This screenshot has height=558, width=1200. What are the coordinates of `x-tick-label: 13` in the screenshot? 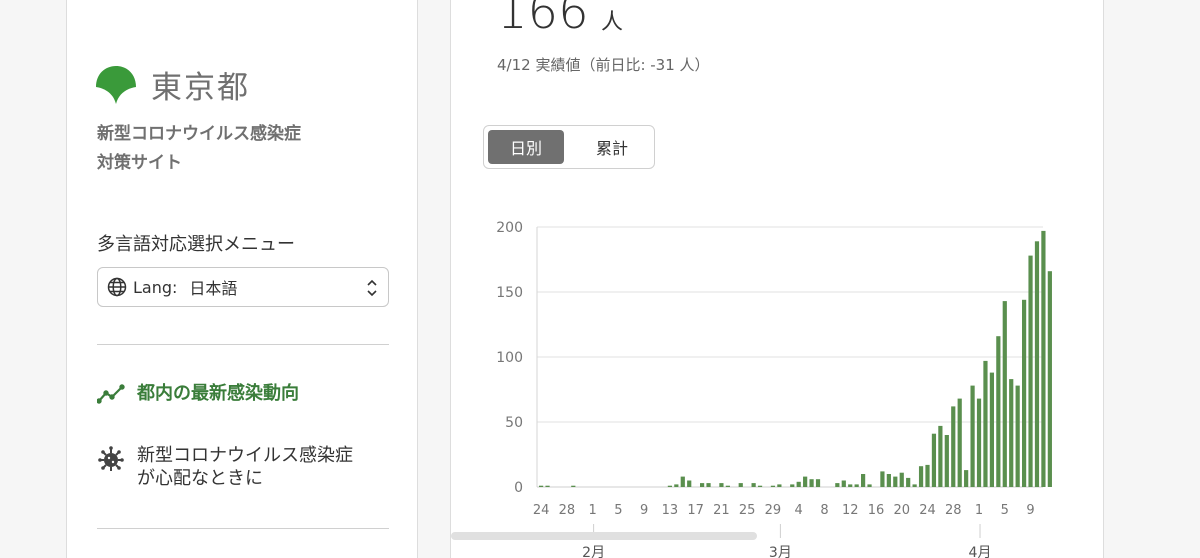 It's located at (670, 510).